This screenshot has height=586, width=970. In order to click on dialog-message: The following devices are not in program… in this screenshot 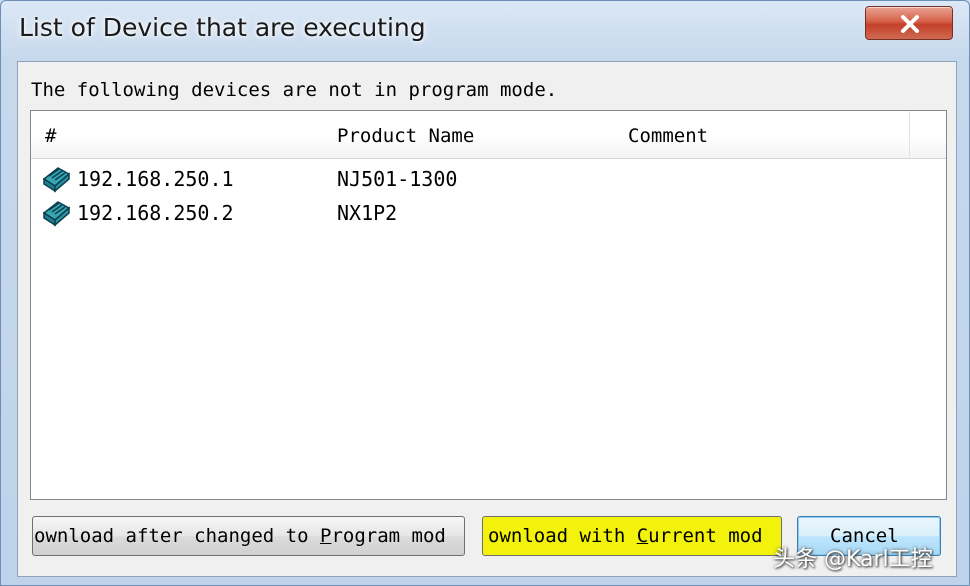, I will do `click(294, 90)`.